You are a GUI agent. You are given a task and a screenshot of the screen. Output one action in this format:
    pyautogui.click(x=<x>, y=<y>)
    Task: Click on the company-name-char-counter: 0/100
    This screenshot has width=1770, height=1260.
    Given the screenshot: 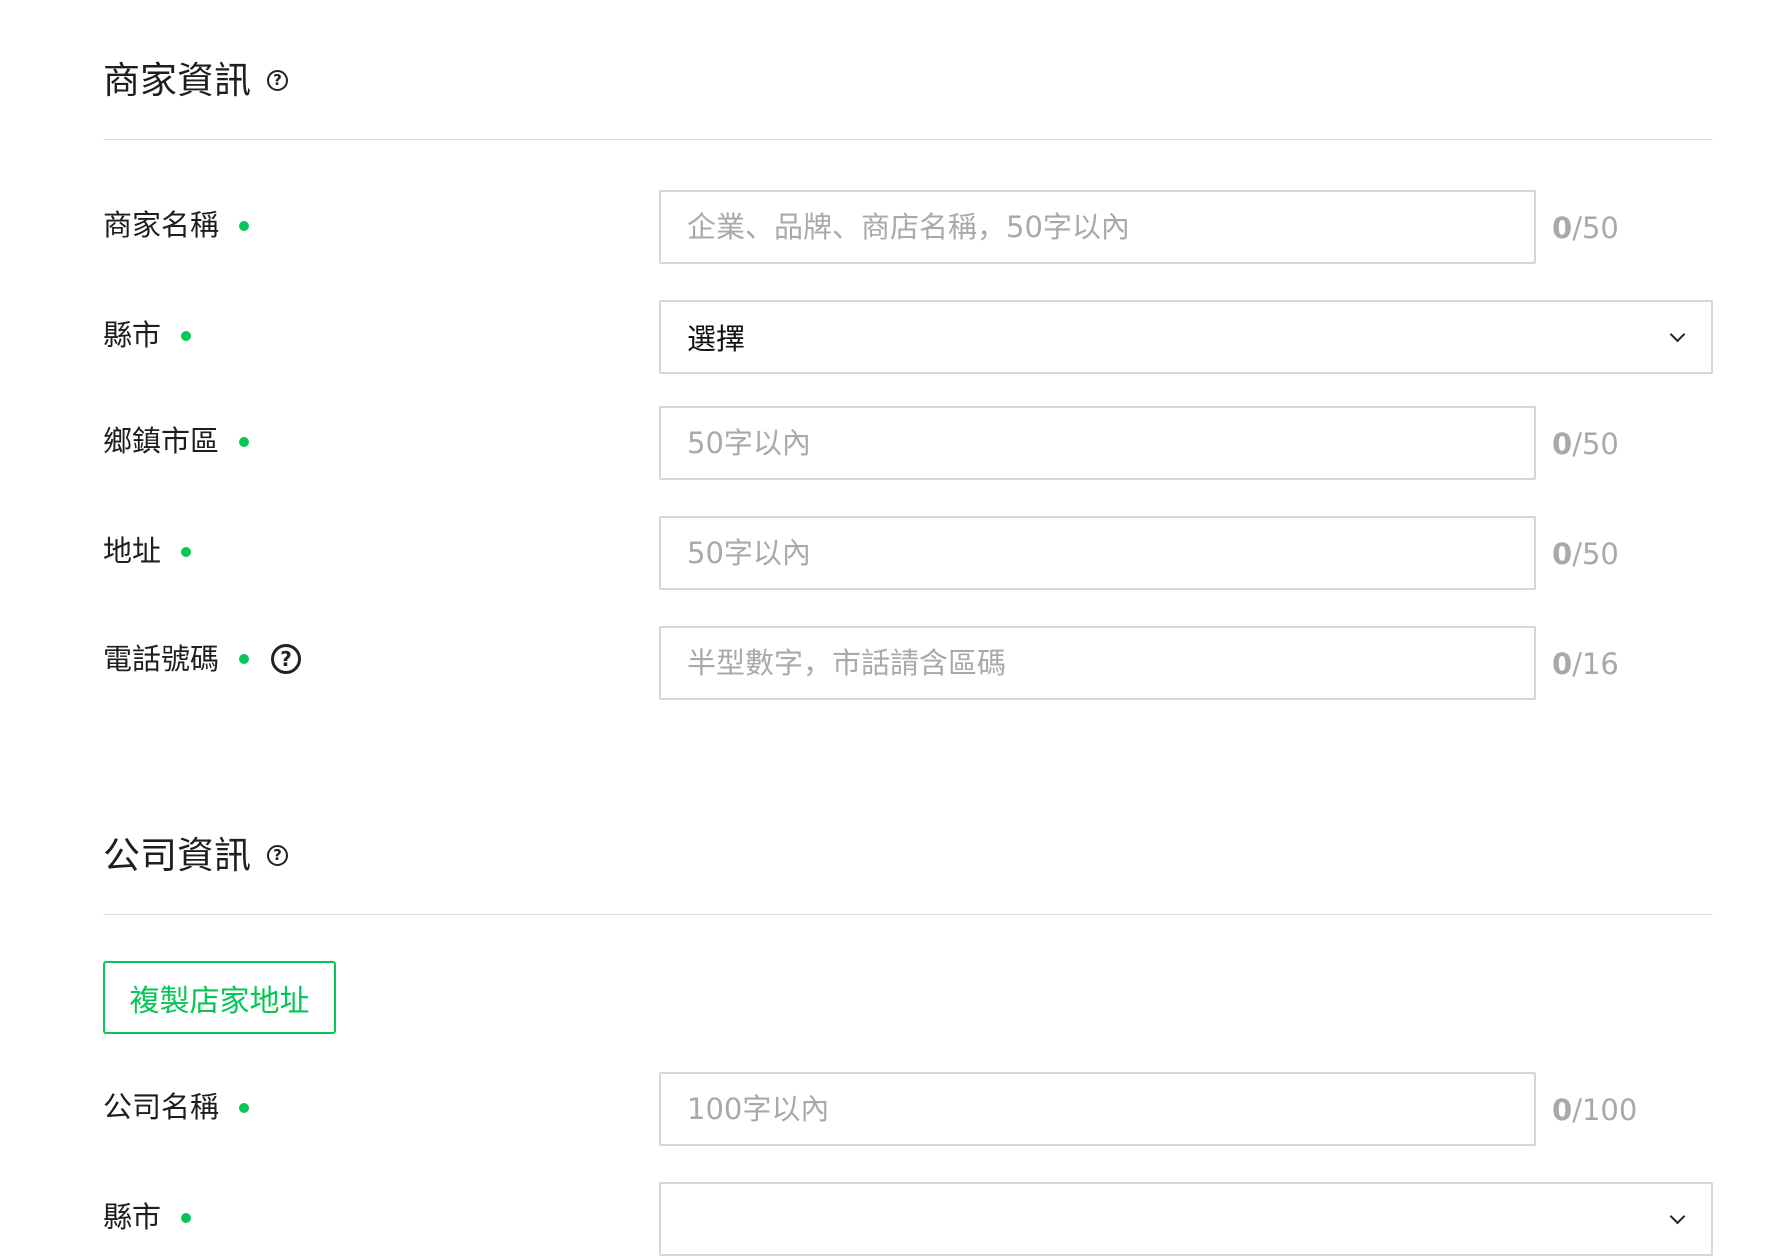 What is the action you would take?
    pyautogui.click(x=1594, y=1110)
    